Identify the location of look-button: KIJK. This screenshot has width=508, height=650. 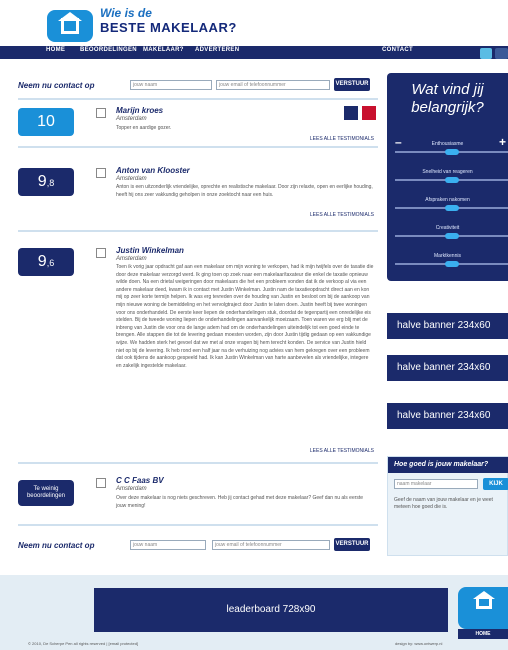
(495, 484).